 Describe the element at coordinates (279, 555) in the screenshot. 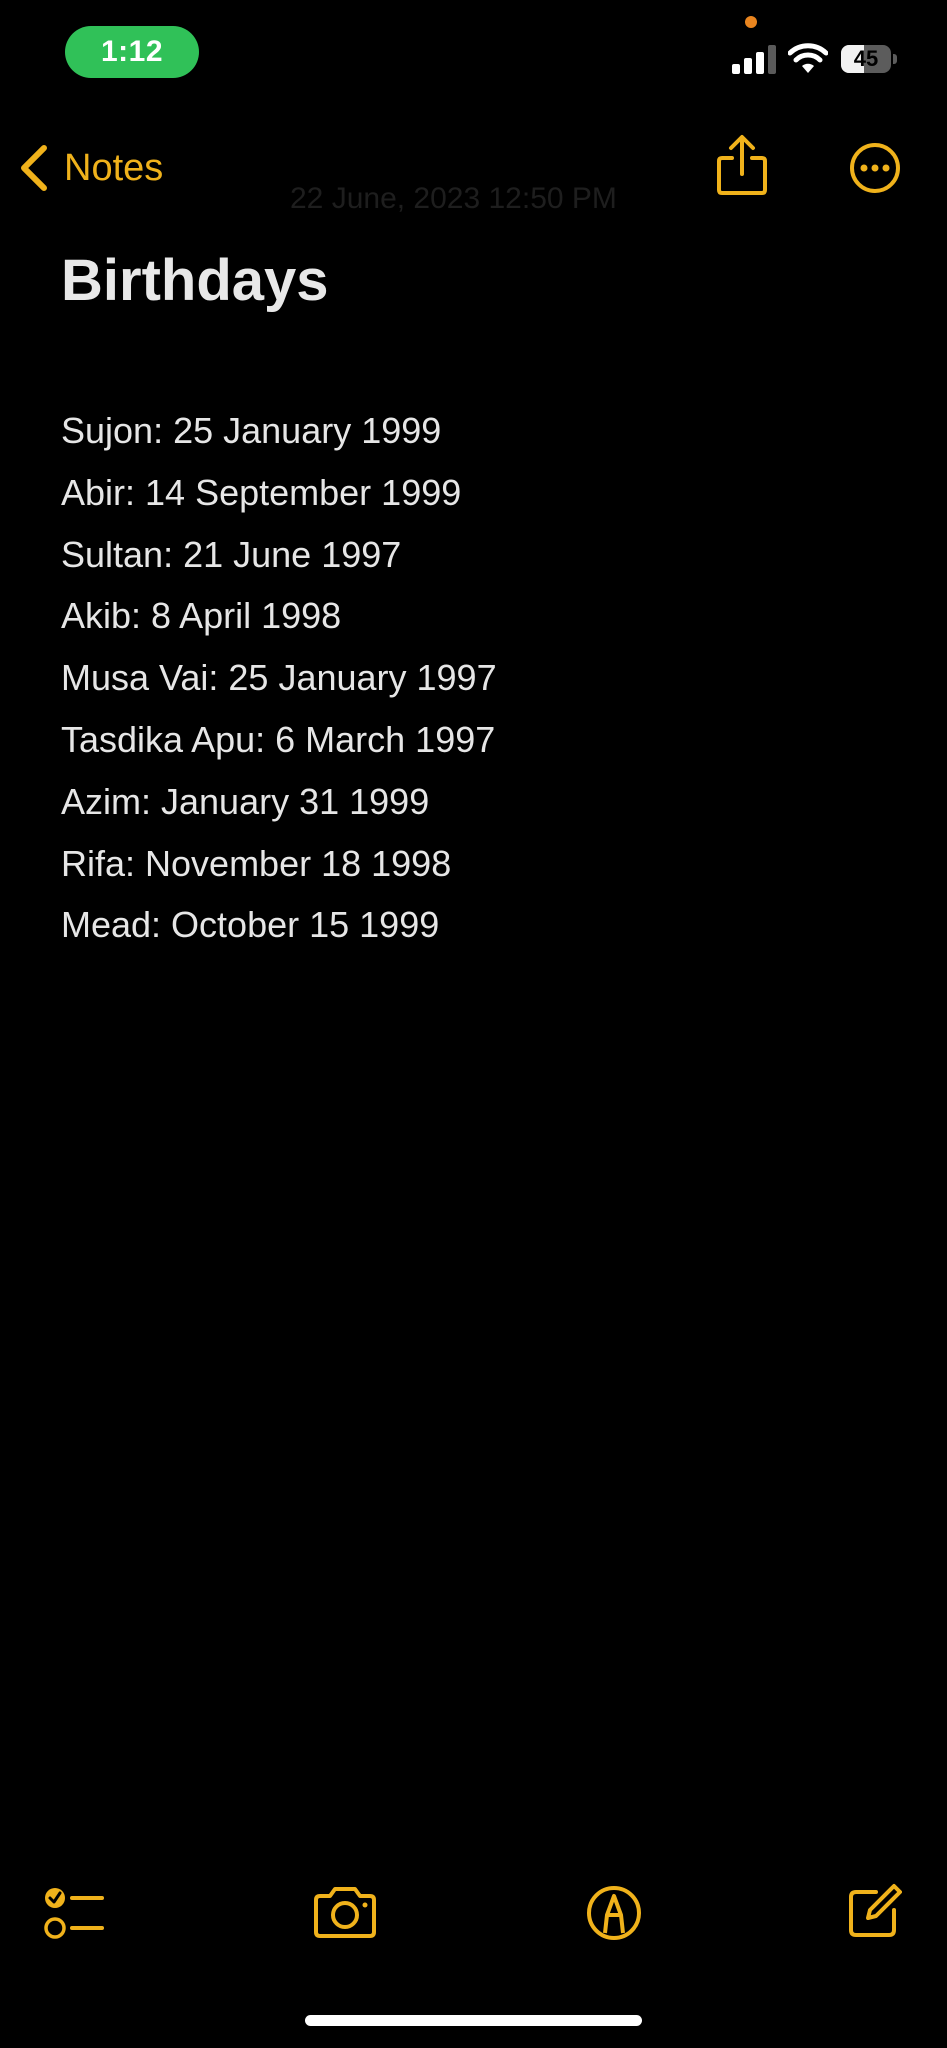

I see `note-line: Sultan: 21 June 1997` at that location.